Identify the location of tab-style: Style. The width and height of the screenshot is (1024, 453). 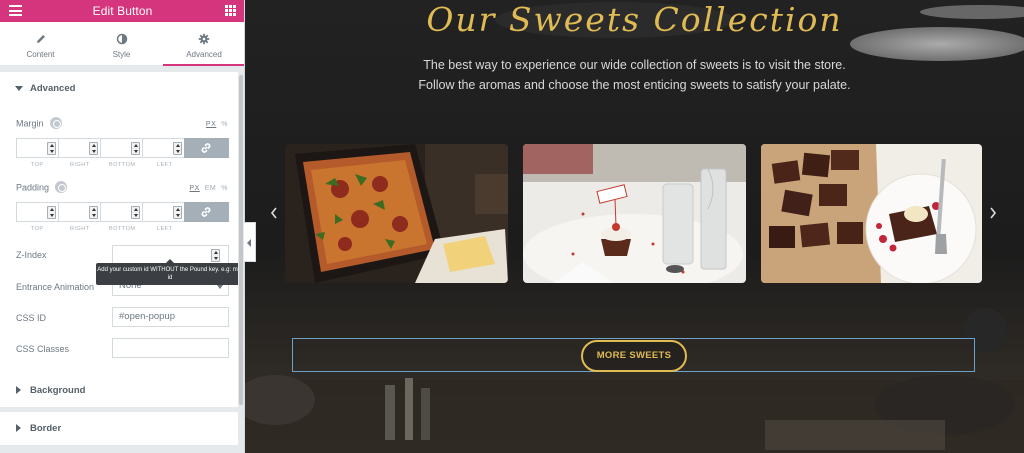
(121, 44).